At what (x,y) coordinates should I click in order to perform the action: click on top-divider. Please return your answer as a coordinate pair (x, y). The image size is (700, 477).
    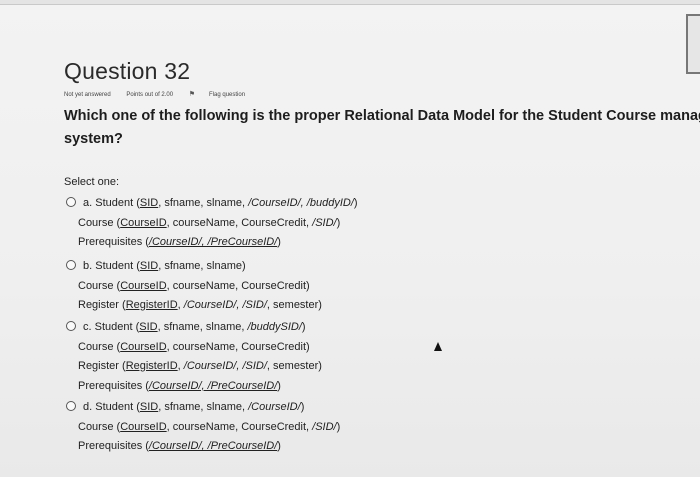
    Looking at the image, I should click on (350, 4).